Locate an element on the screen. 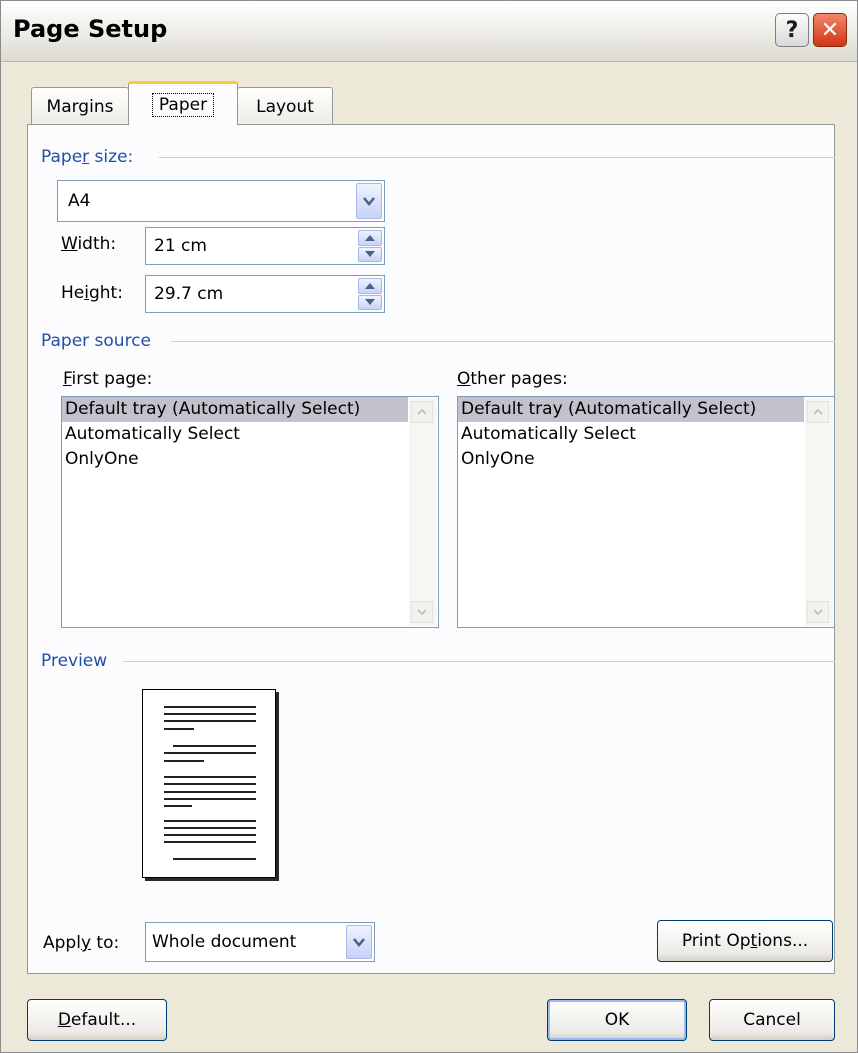 Image resolution: width=858 pixels, height=1053 pixels. apply-to-dropdown-button is located at coordinates (359, 942).